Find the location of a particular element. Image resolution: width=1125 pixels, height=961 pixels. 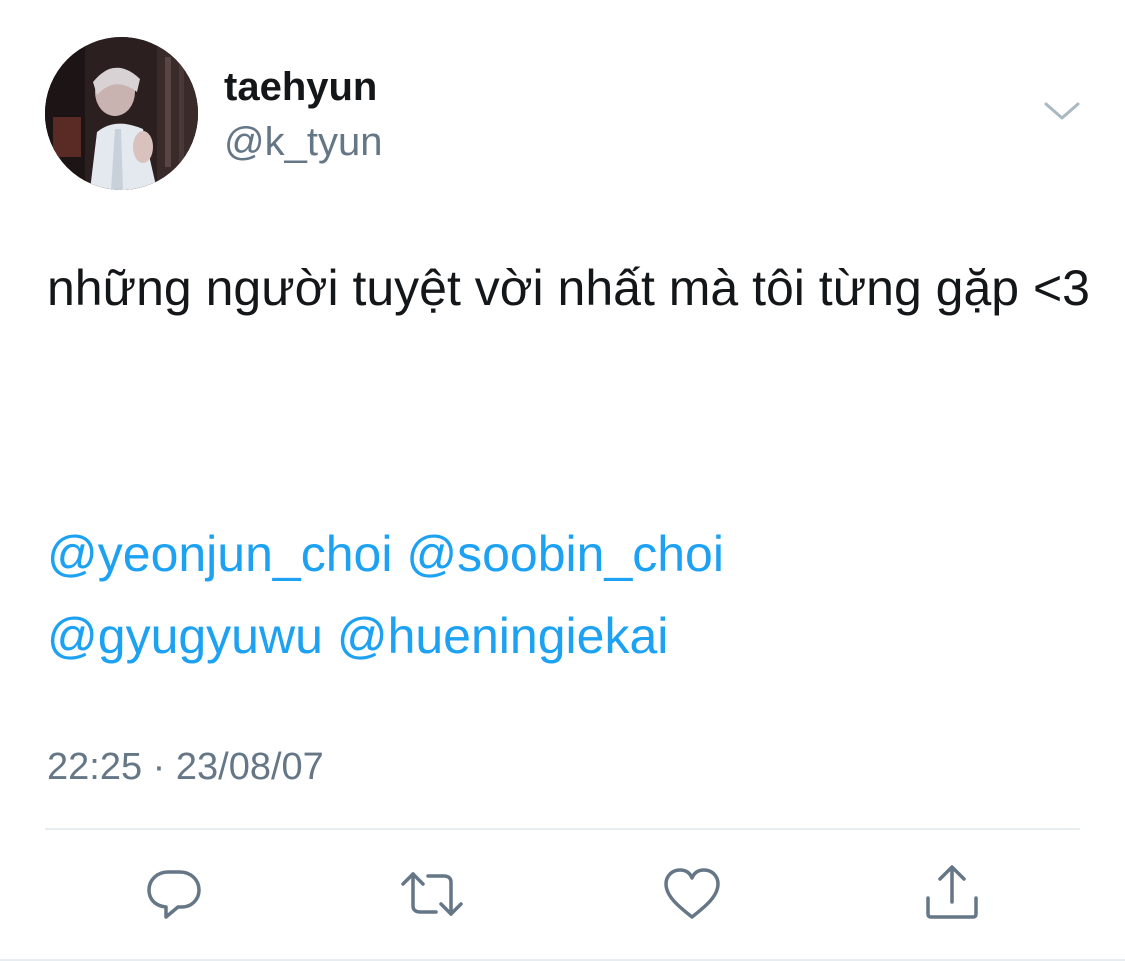

display-name: taehyun is located at coordinates (300, 87).